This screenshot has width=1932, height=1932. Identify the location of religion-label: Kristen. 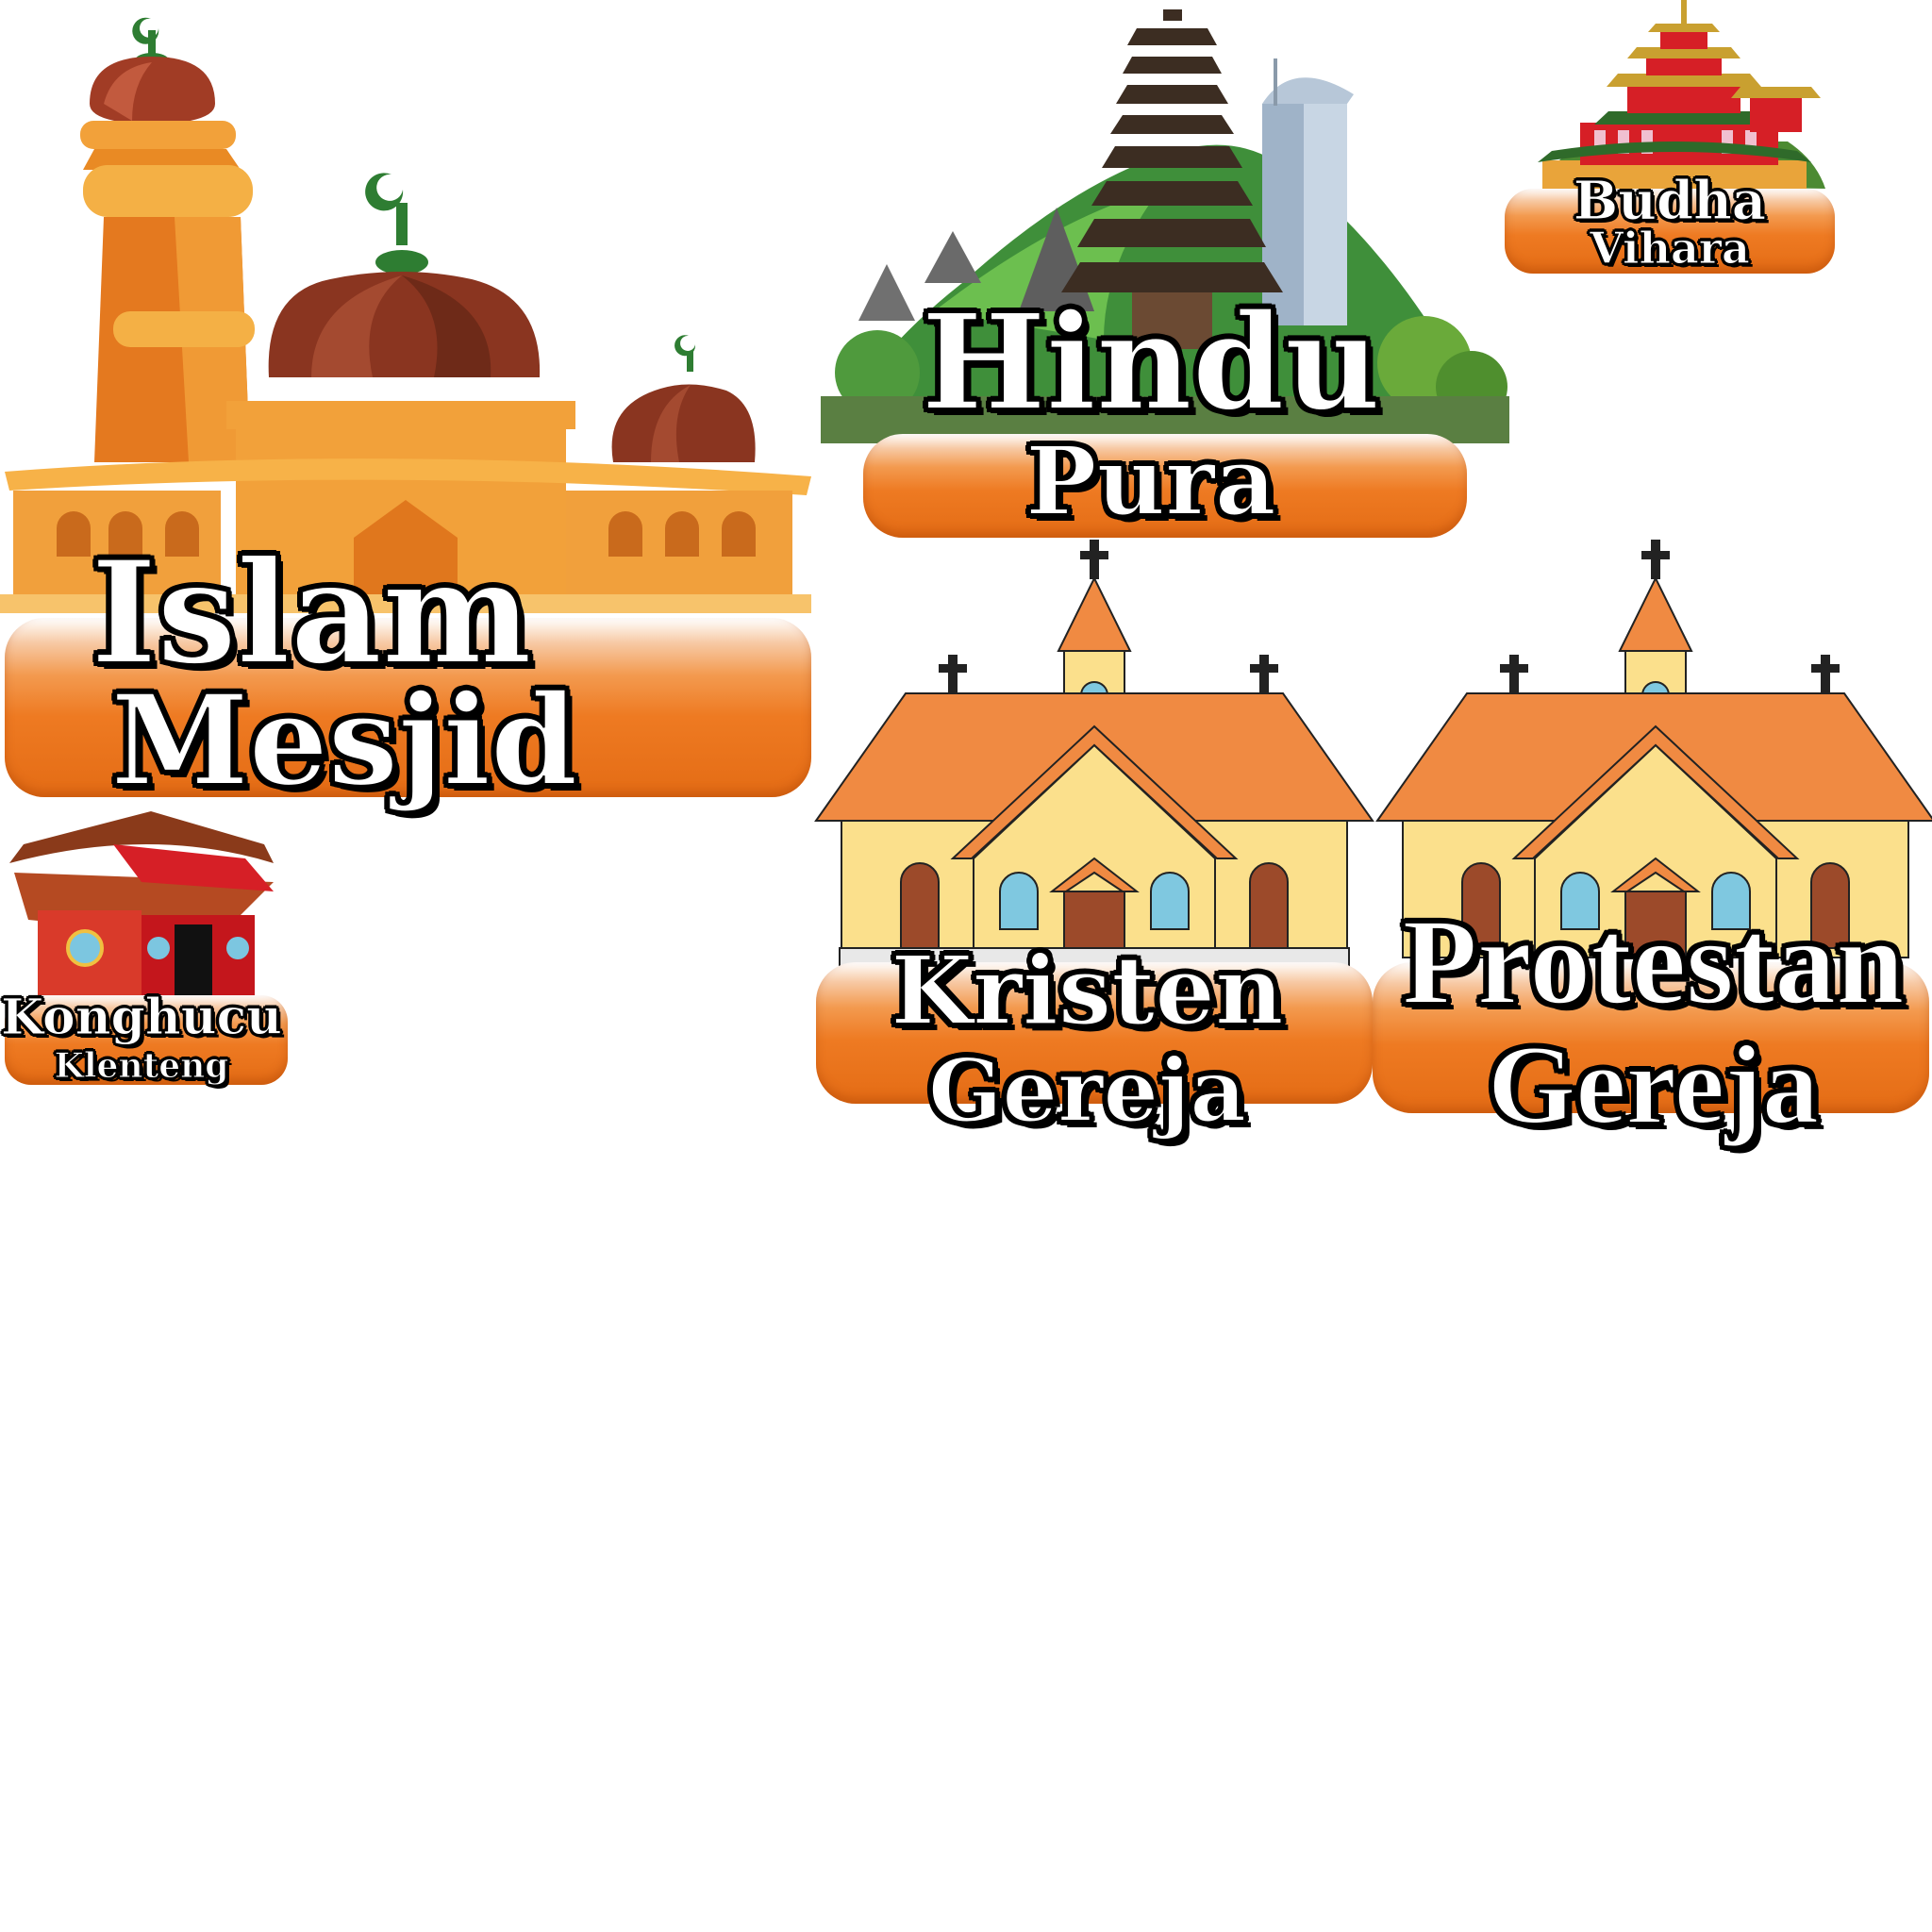
(1087, 991).